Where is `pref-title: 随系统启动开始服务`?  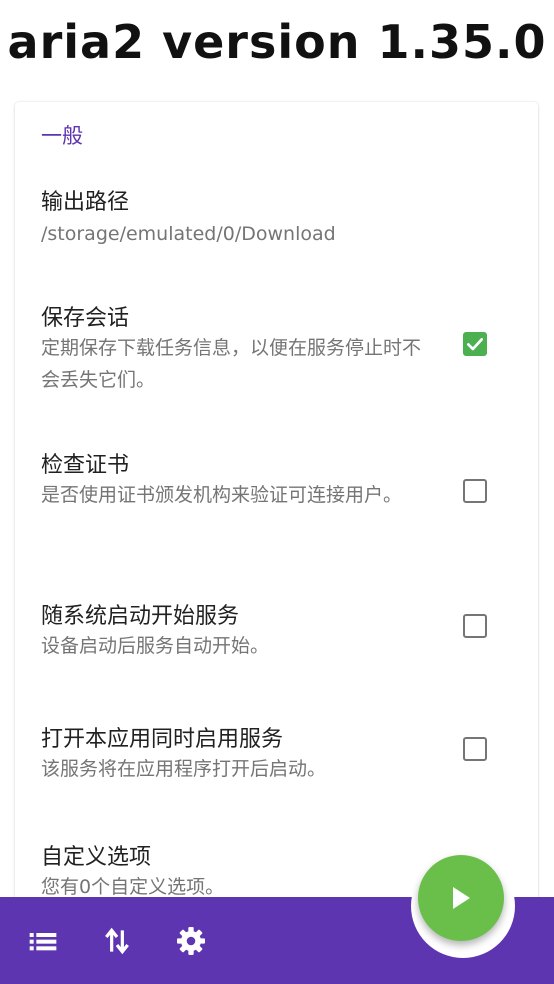 pref-title: 随系统启动开始服务 is located at coordinates (140, 616).